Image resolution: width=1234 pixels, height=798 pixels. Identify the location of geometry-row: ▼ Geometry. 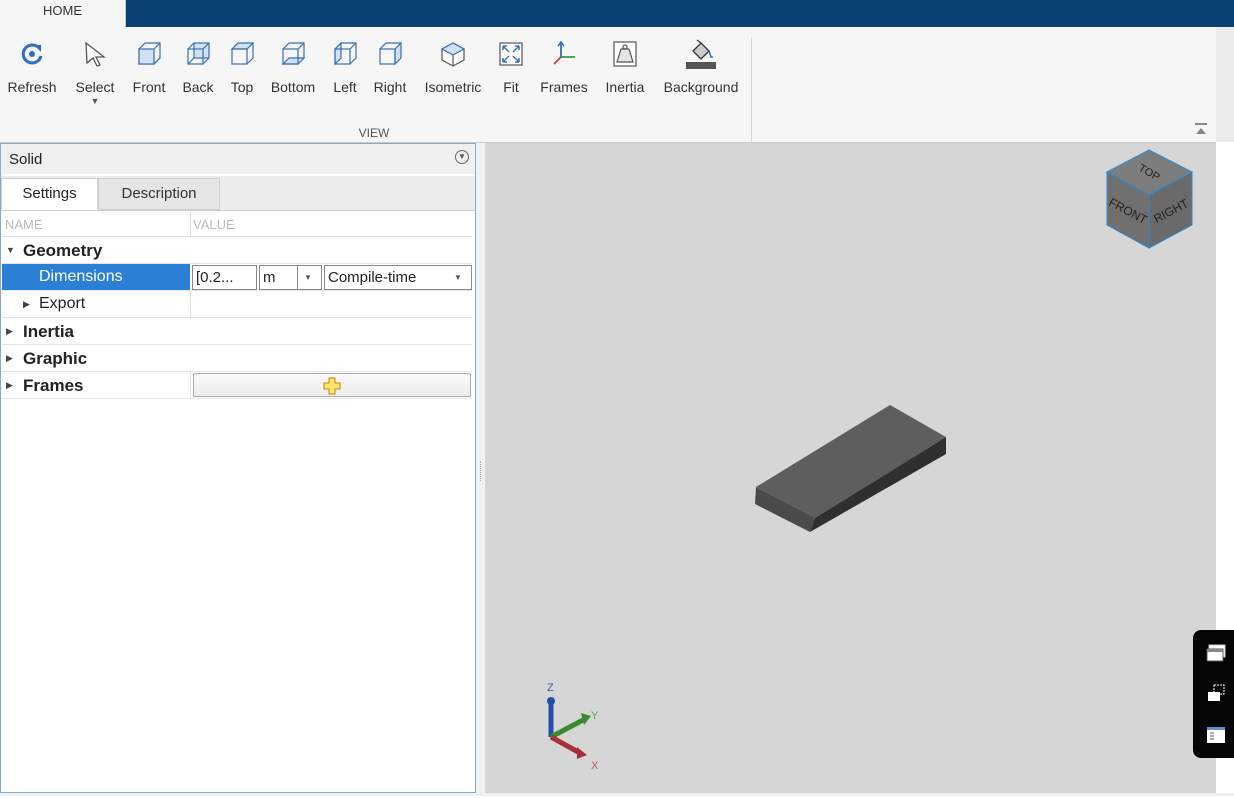
(237, 250).